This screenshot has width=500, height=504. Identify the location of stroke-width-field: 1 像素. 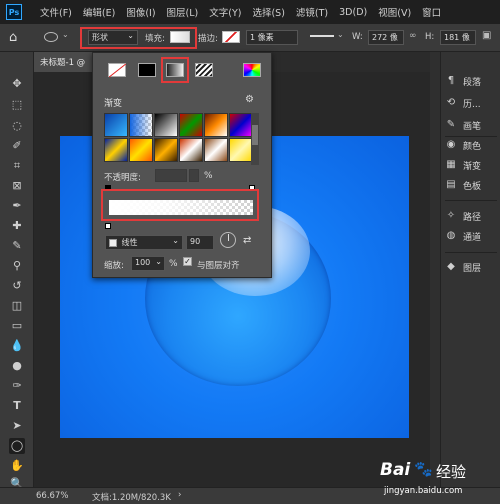
(272, 37).